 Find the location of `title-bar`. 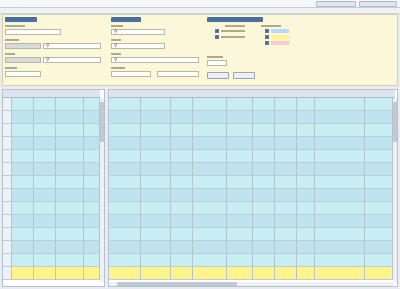

title-bar is located at coordinates (200, 4).